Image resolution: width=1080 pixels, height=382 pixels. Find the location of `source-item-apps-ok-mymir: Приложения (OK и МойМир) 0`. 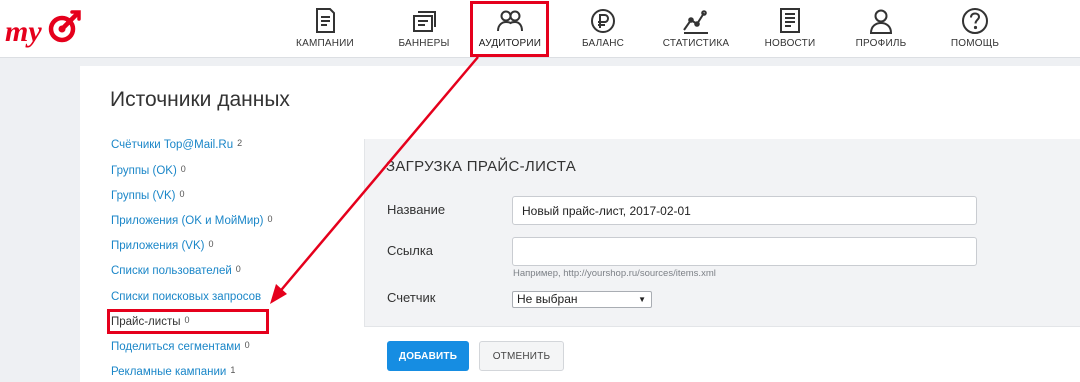

source-item-apps-ok-mymir: Приложения (OK и МойМир) 0 is located at coordinates (192, 220).